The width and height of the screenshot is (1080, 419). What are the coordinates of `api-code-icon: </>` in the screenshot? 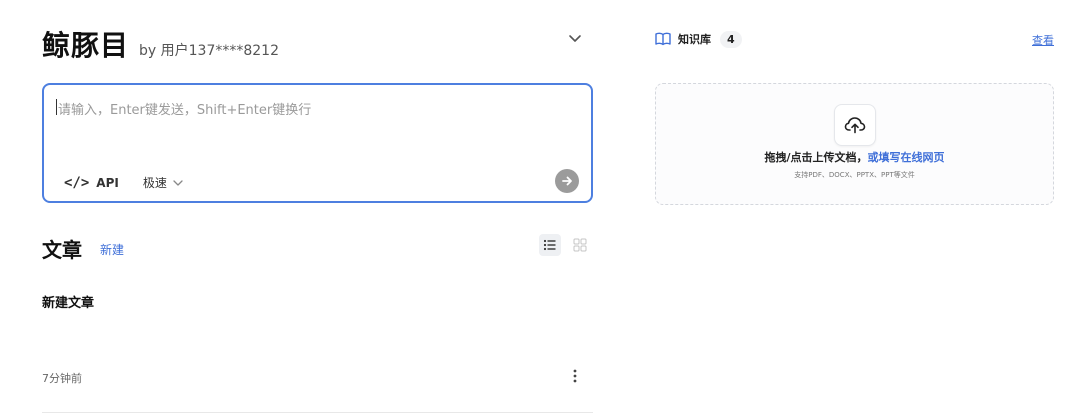 It's located at (77, 182).